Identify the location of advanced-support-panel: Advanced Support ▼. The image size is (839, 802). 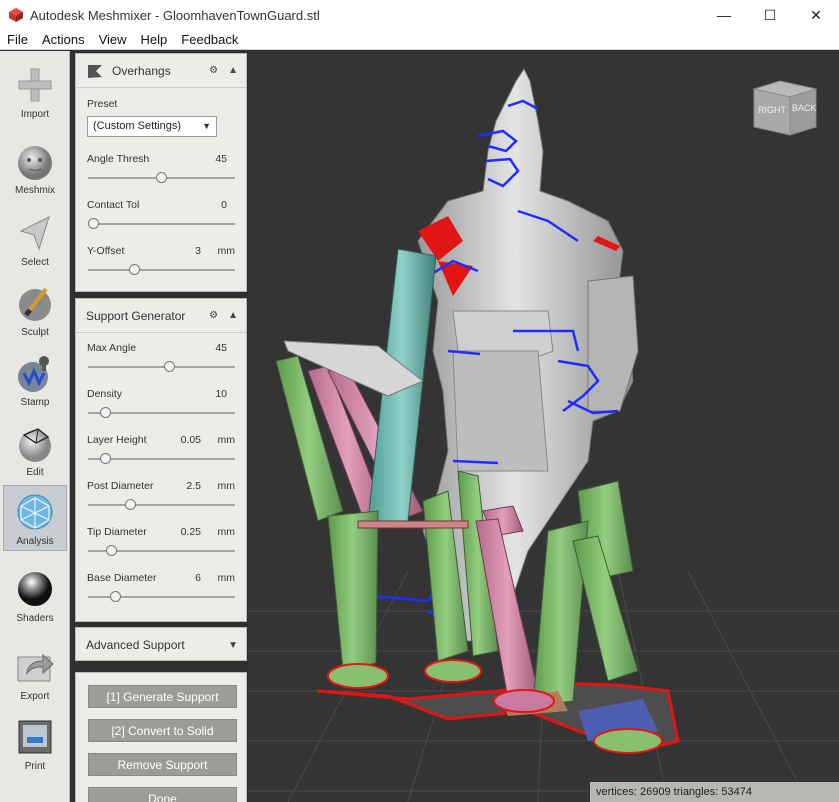
(161, 644).